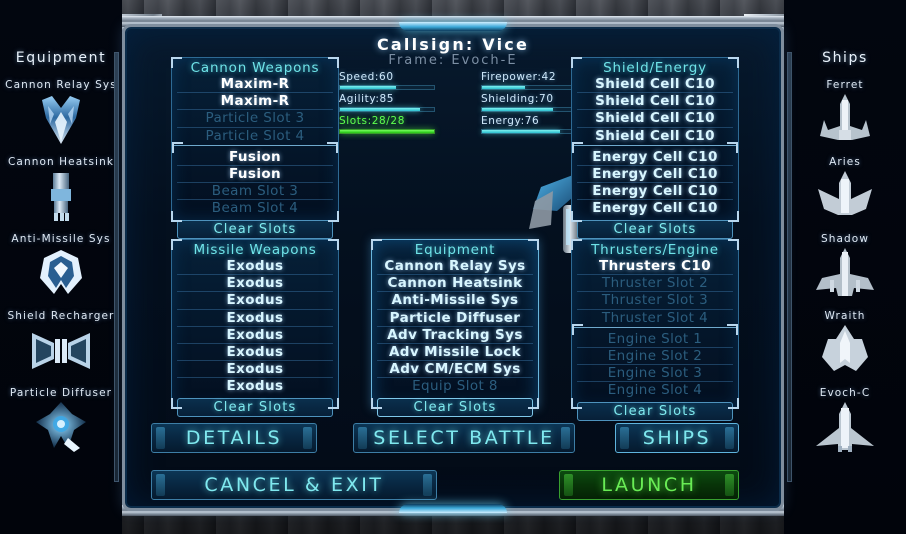 This screenshot has height=534, width=906. I want to click on slot-energy-4: Energy Cell C10, so click(655, 208).